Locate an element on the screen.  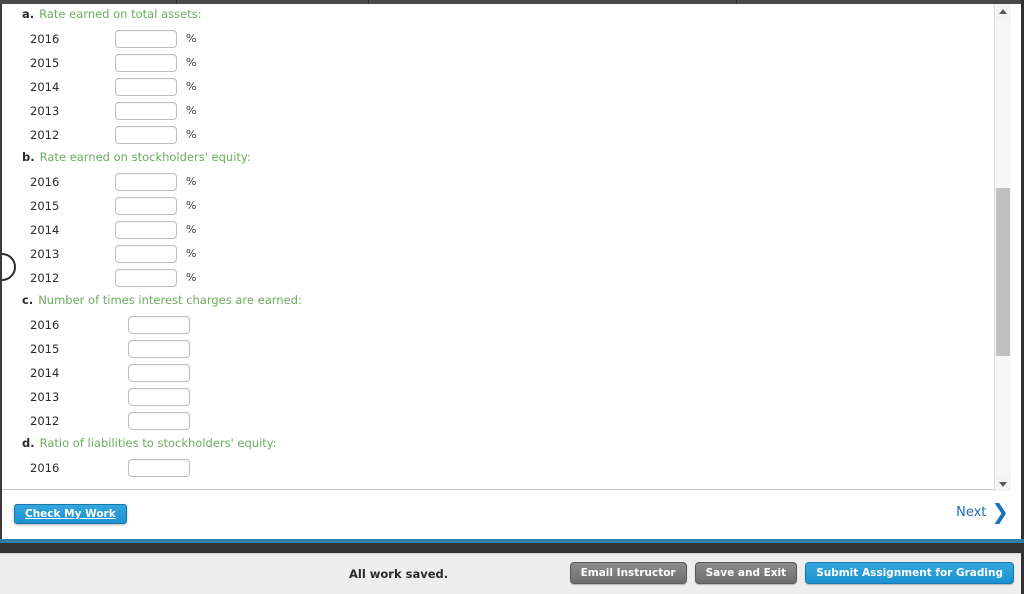
answer-input-c-2012 is located at coordinates (159, 421).